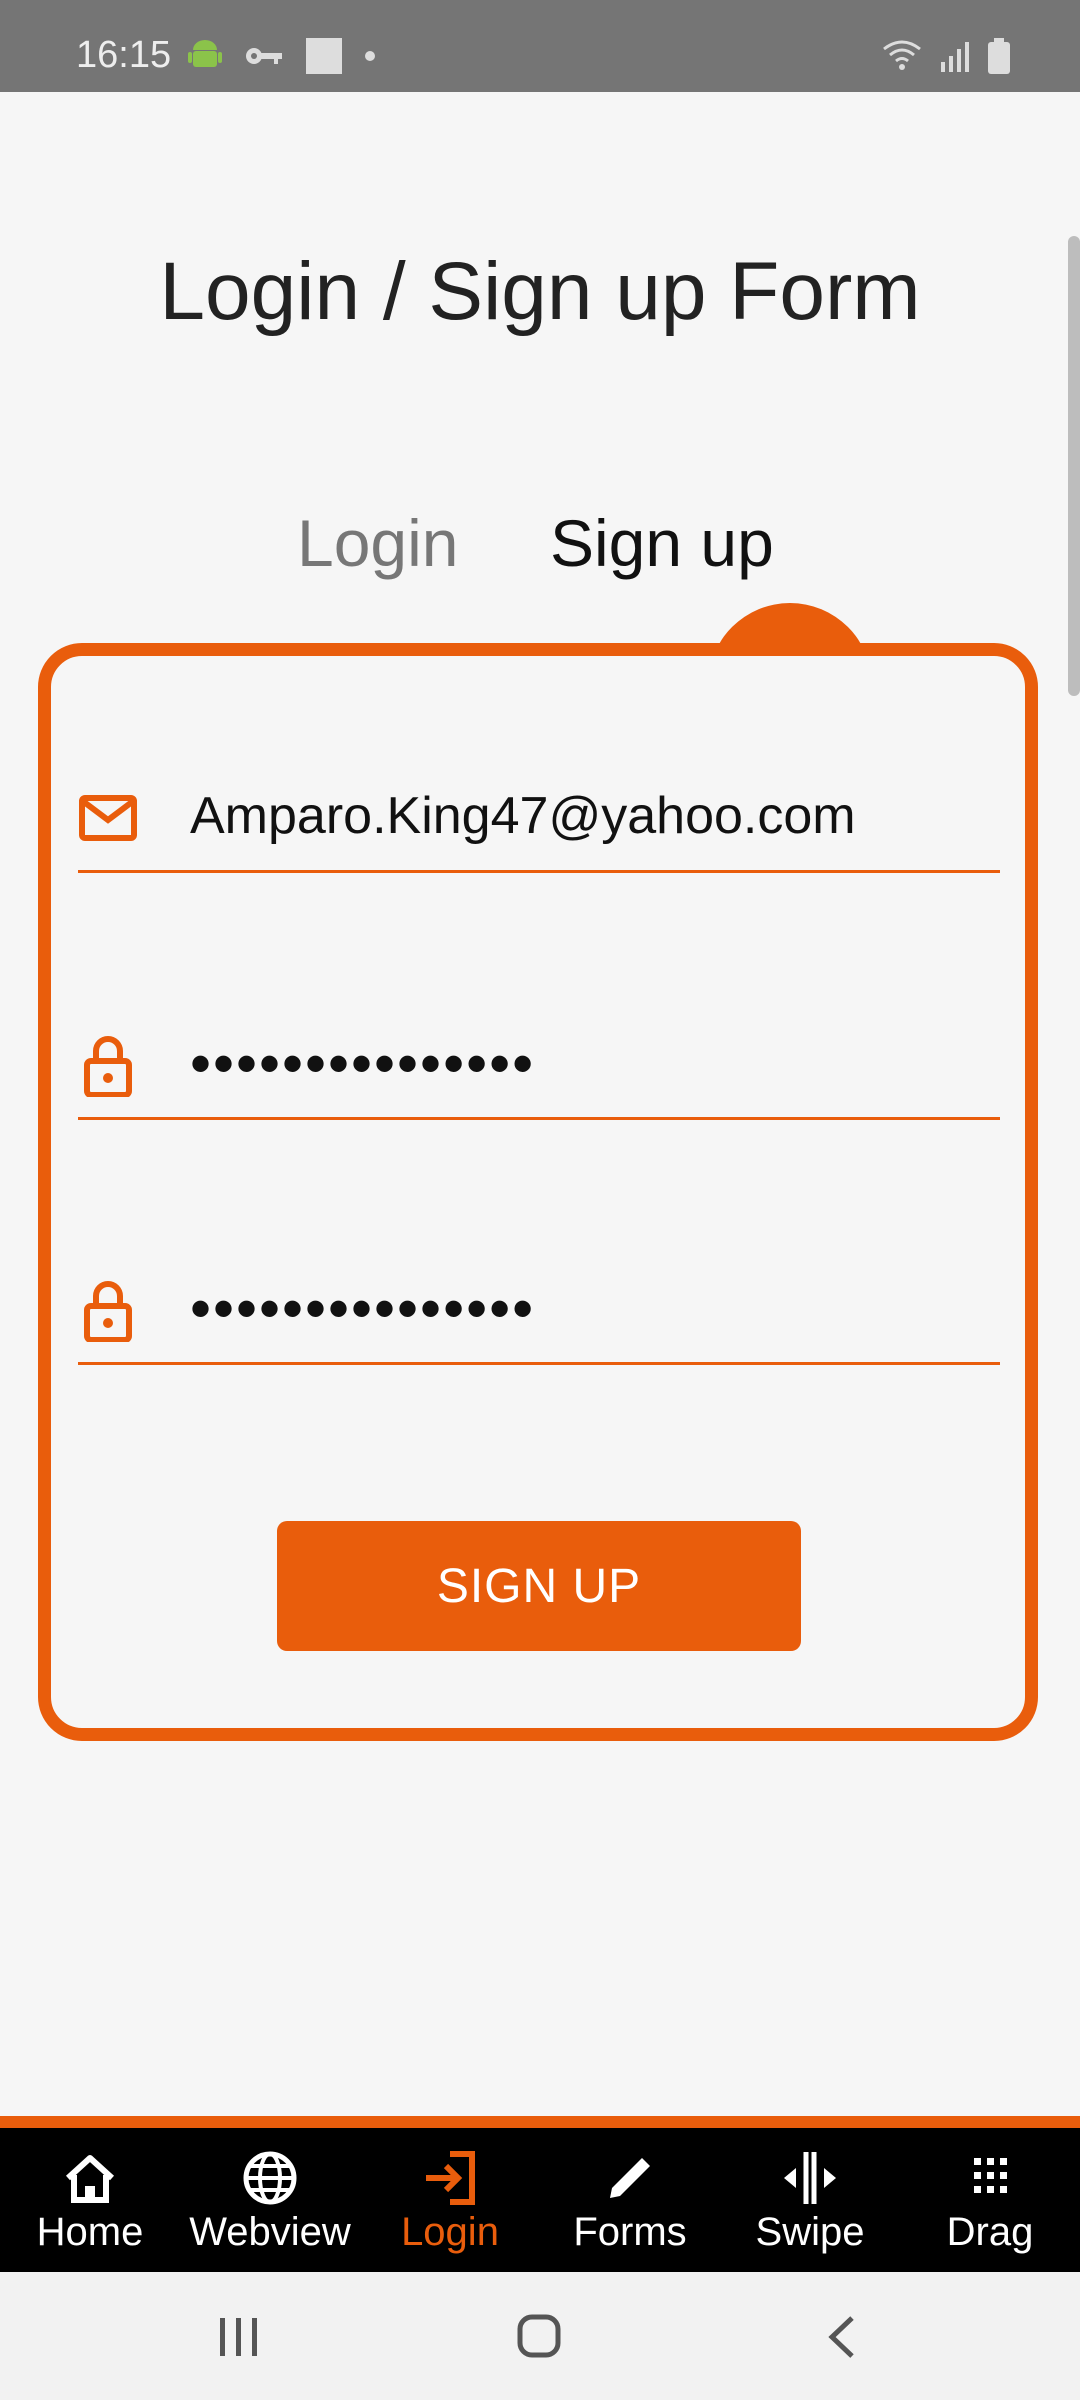  Describe the element at coordinates (270, 2232) in the screenshot. I see `nav-label-webview: Webview` at that location.